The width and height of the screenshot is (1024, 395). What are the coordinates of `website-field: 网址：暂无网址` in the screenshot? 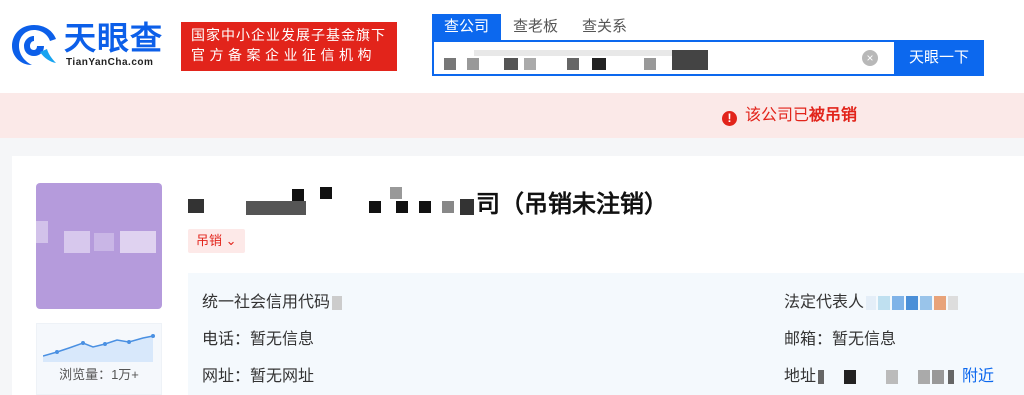 It's located at (258, 376).